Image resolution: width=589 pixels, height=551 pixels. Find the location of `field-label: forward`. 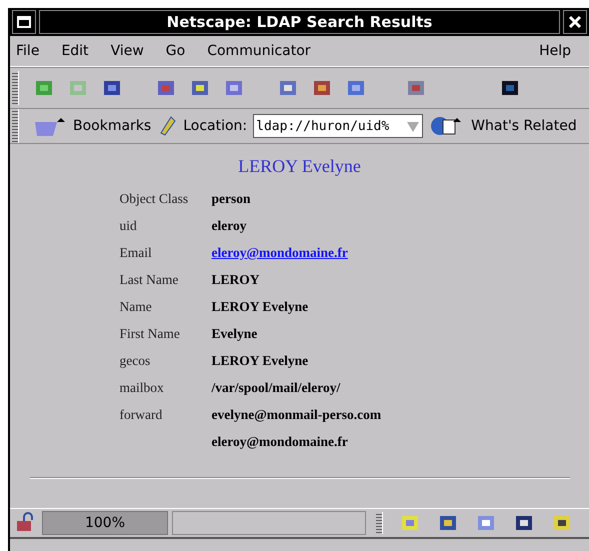

field-label: forward is located at coordinates (142, 415).